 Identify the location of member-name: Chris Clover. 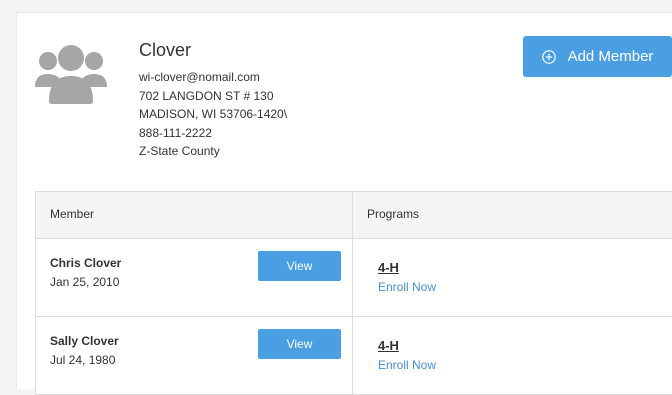
(86, 263).